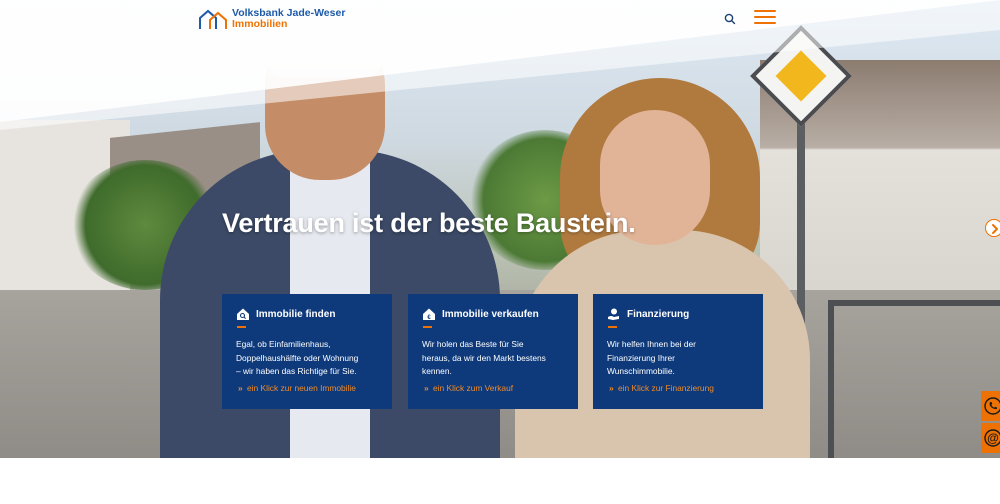 Image resolution: width=1000 pixels, height=504 pixels. Describe the element at coordinates (429, 314) in the screenshot. I see `house-euro-icon: €` at that location.